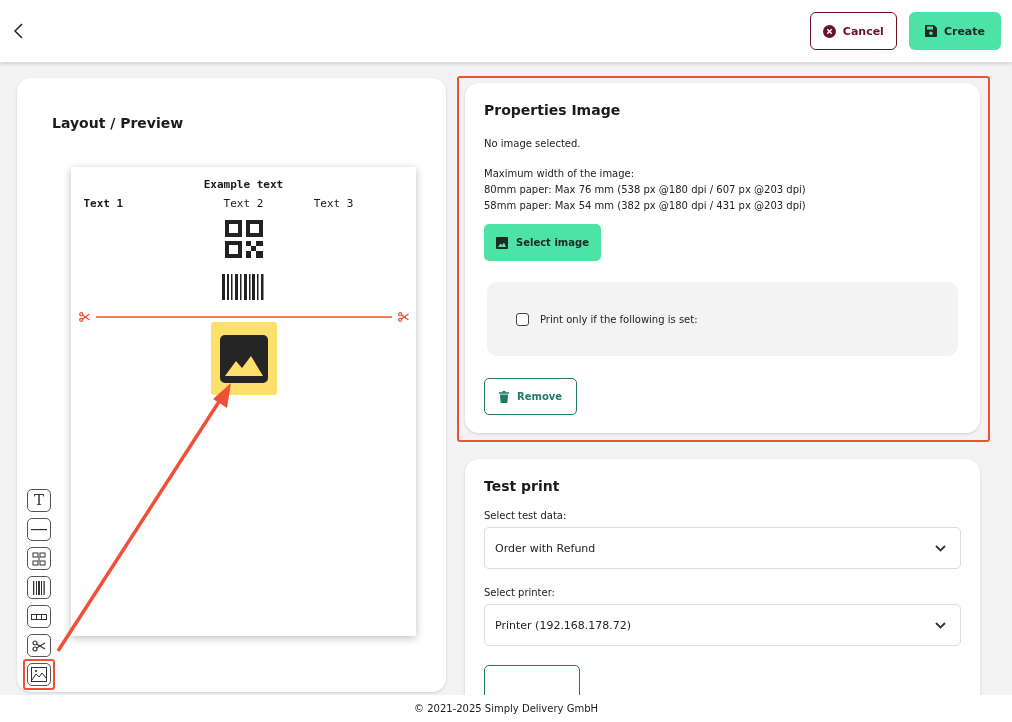 This screenshot has width=1012, height=722. Describe the element at coordinates (39, 500) in the screenshot. I see `text-tool-button: T` at that location.